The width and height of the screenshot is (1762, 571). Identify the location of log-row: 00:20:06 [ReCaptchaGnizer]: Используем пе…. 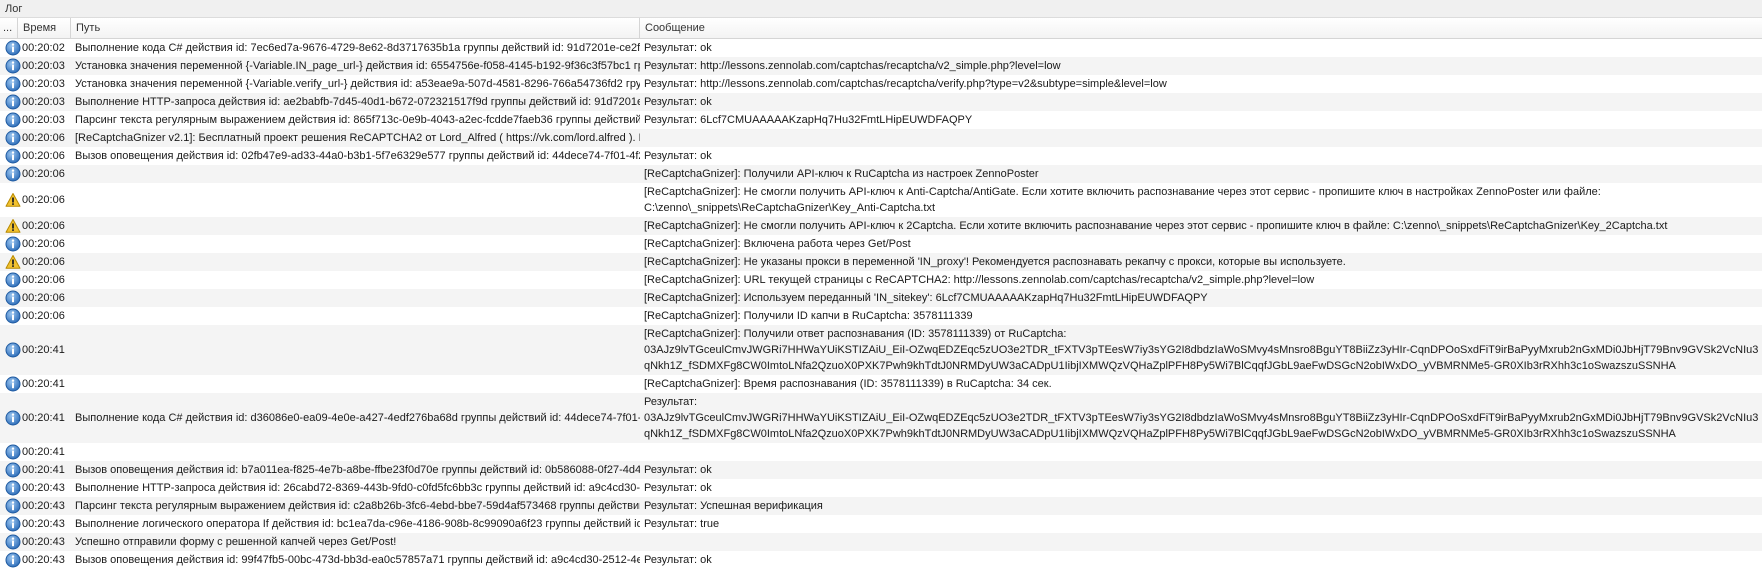
(881, 298).